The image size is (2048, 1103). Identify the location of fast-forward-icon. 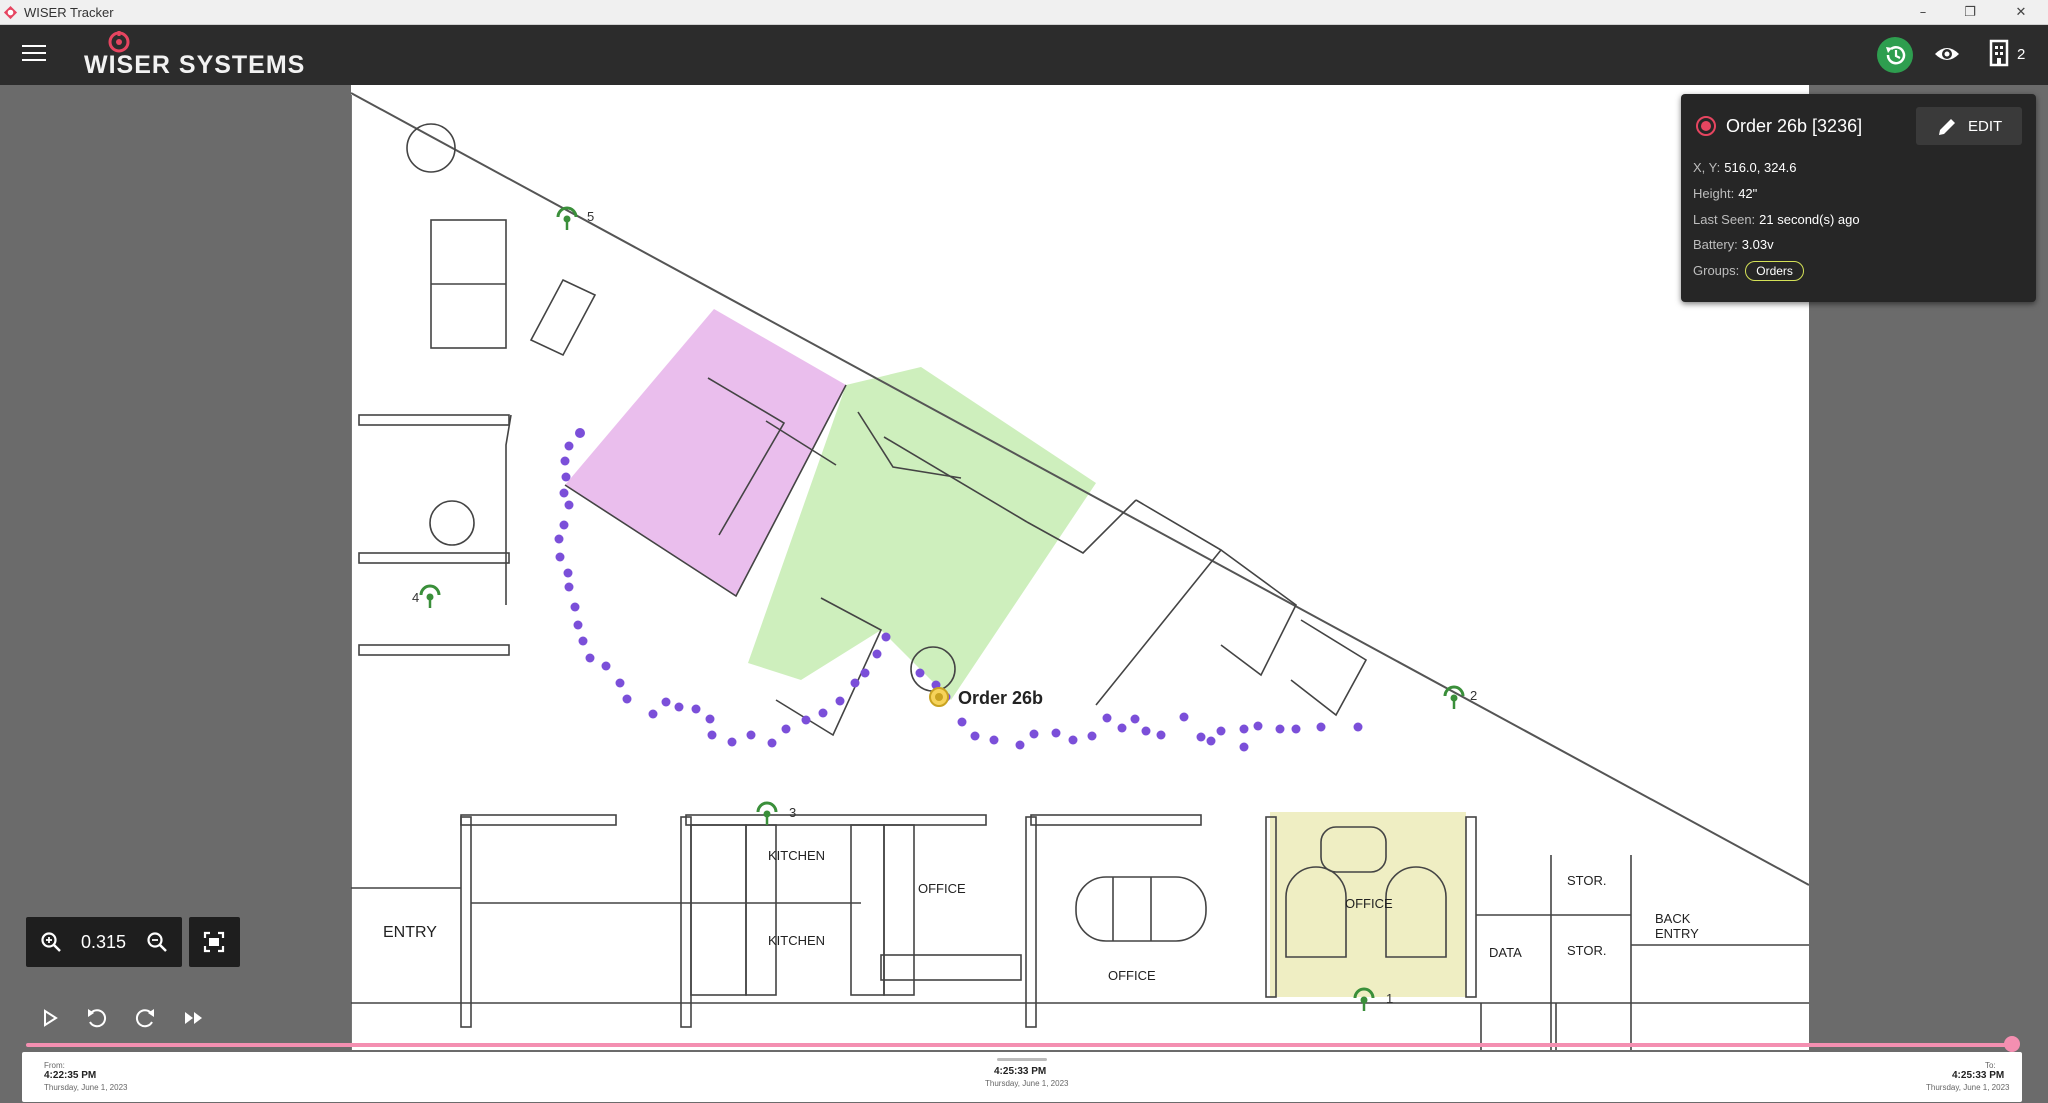
(193, 1018).